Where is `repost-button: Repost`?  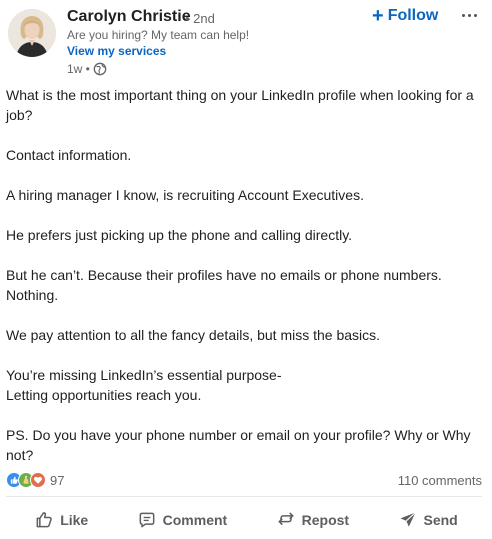
repost-button: Repost is located at coordinates (312, 520).